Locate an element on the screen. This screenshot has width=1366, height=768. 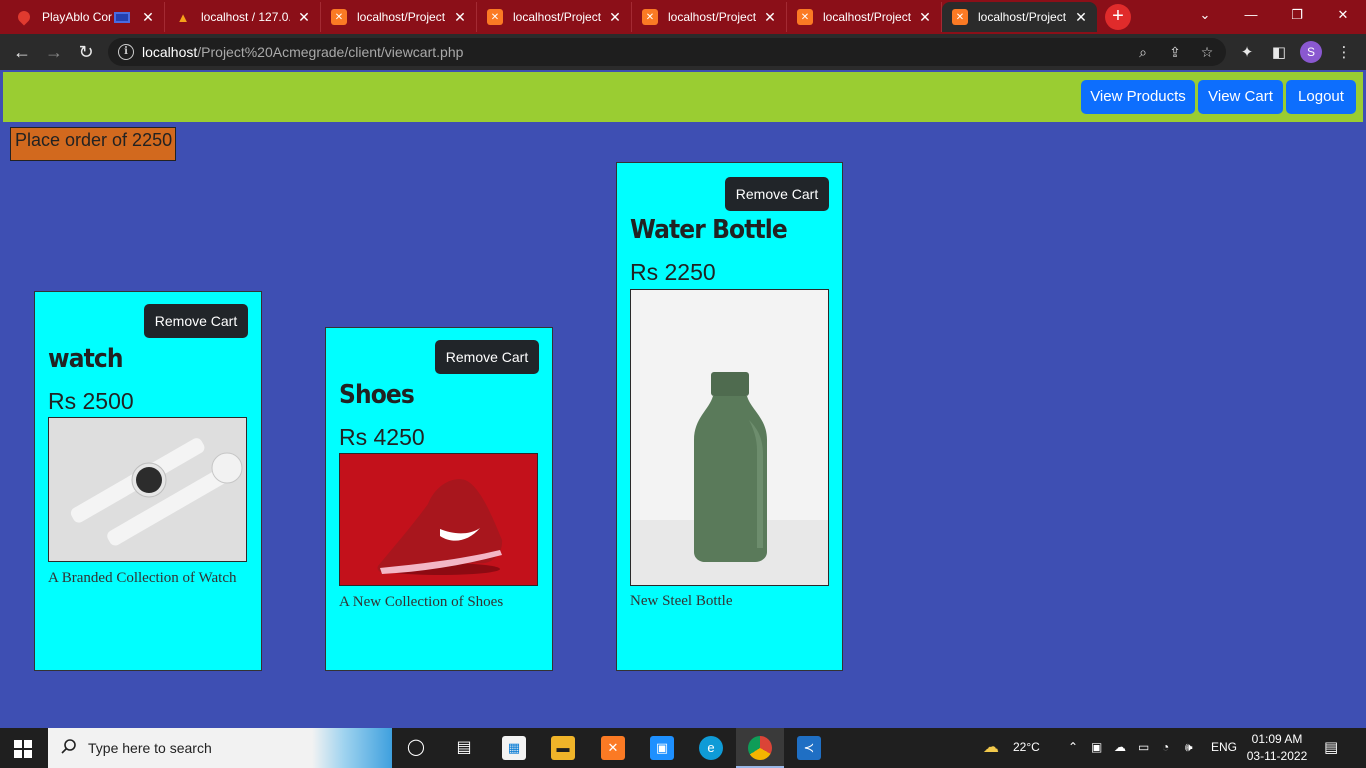
product-price: Rs 2500 is located at coordinates (91, 401).